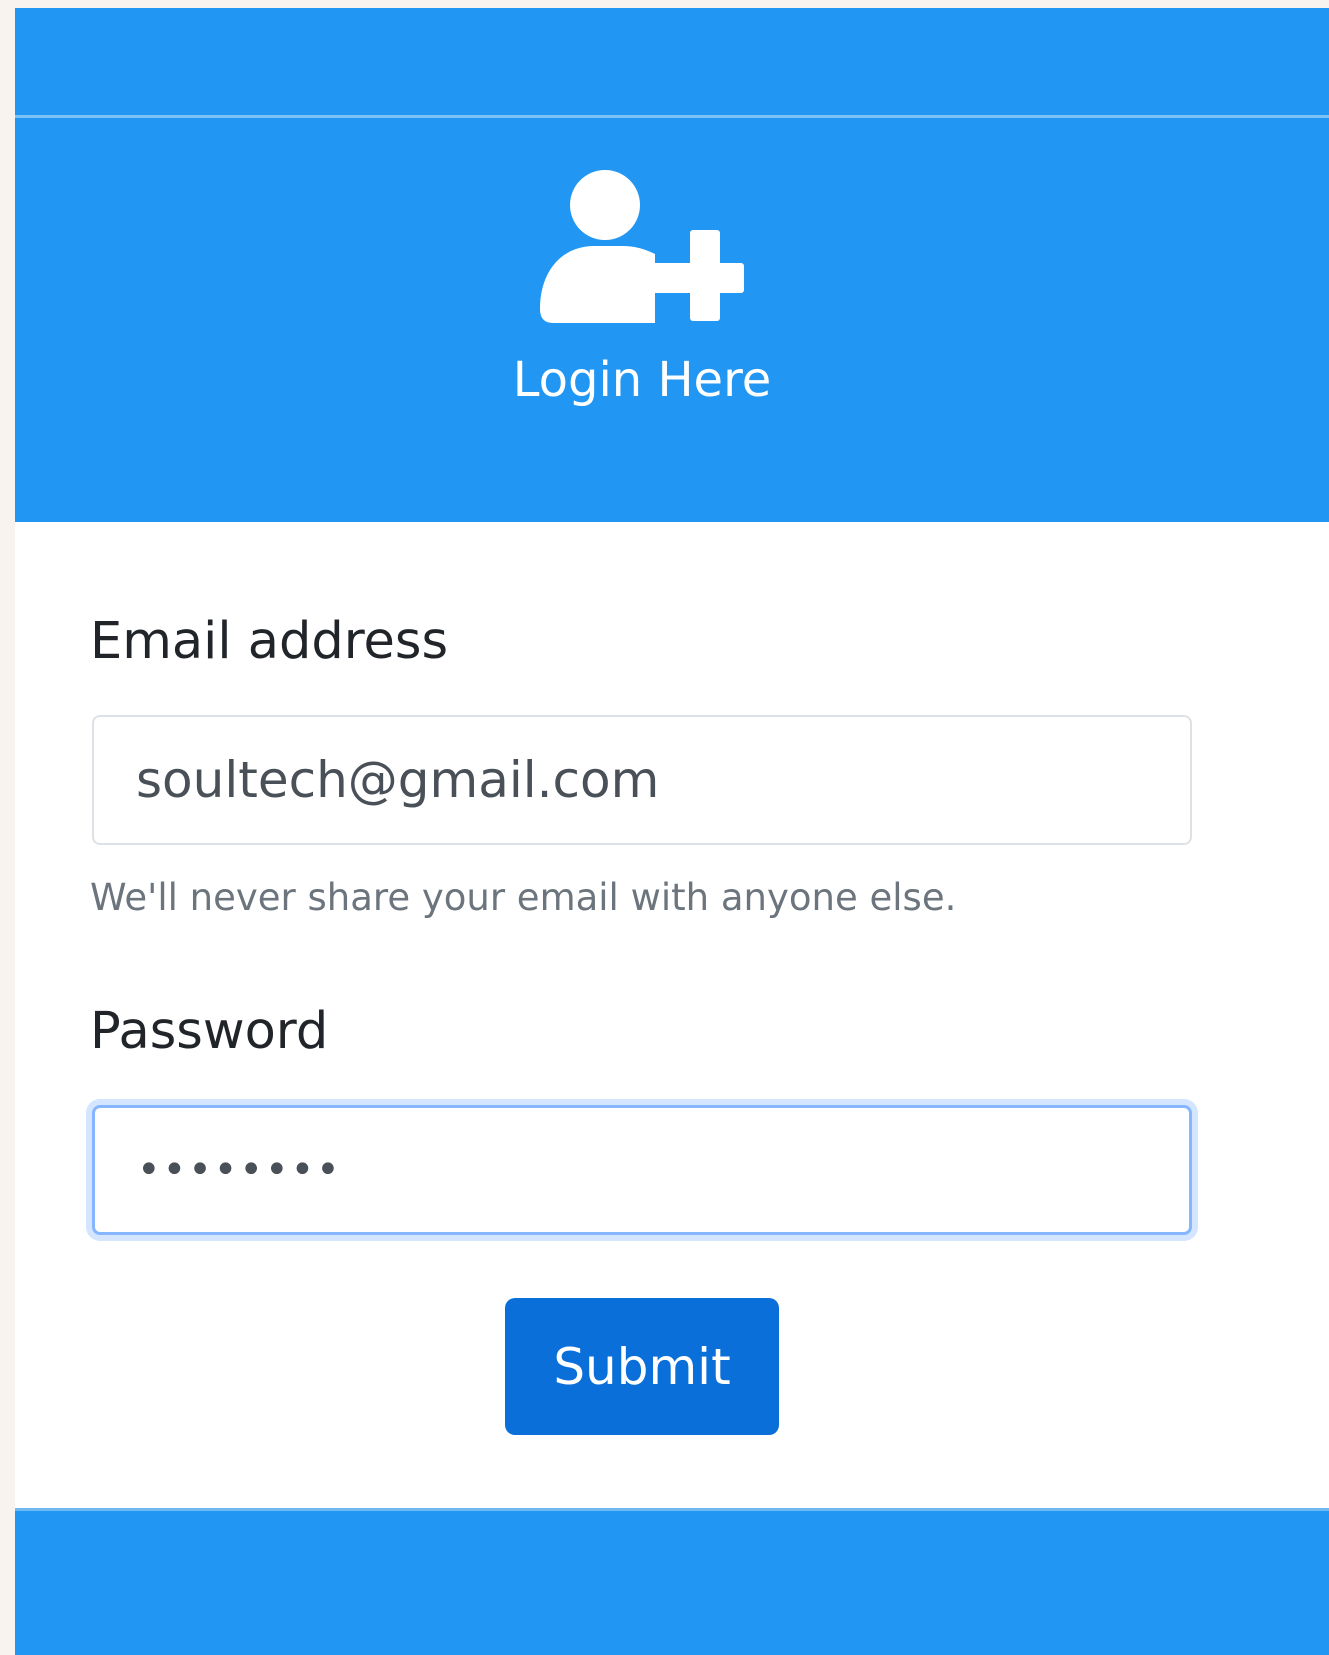 This screenshot has width=1329, height=1655. I want to click on password-input, so click(642, 1170).